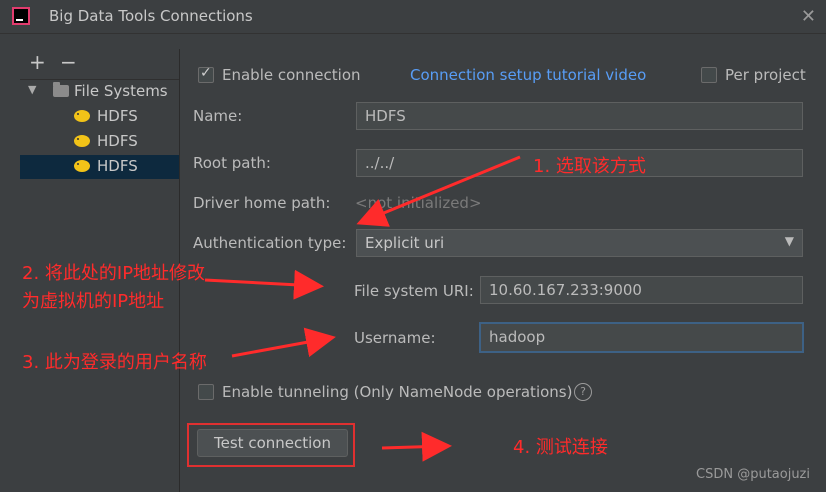 This screenshot has height=492, width=826. I want to click on annotation-3: 3. 此为登录的用户名称, so click(114, 362).